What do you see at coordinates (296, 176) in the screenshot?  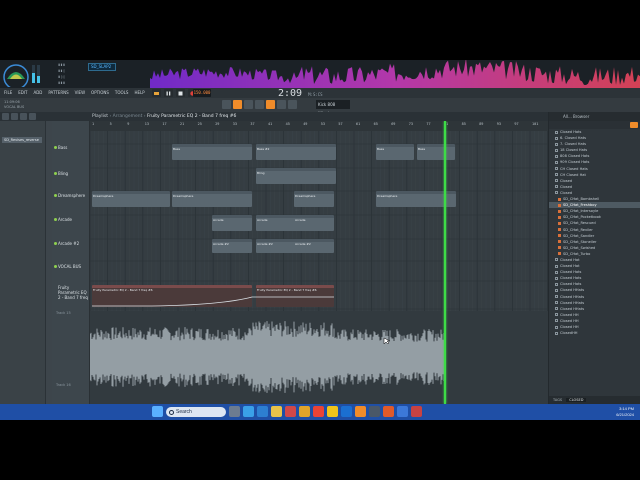 I see `clip-bling: Bling` at bounding box center [296, 176].